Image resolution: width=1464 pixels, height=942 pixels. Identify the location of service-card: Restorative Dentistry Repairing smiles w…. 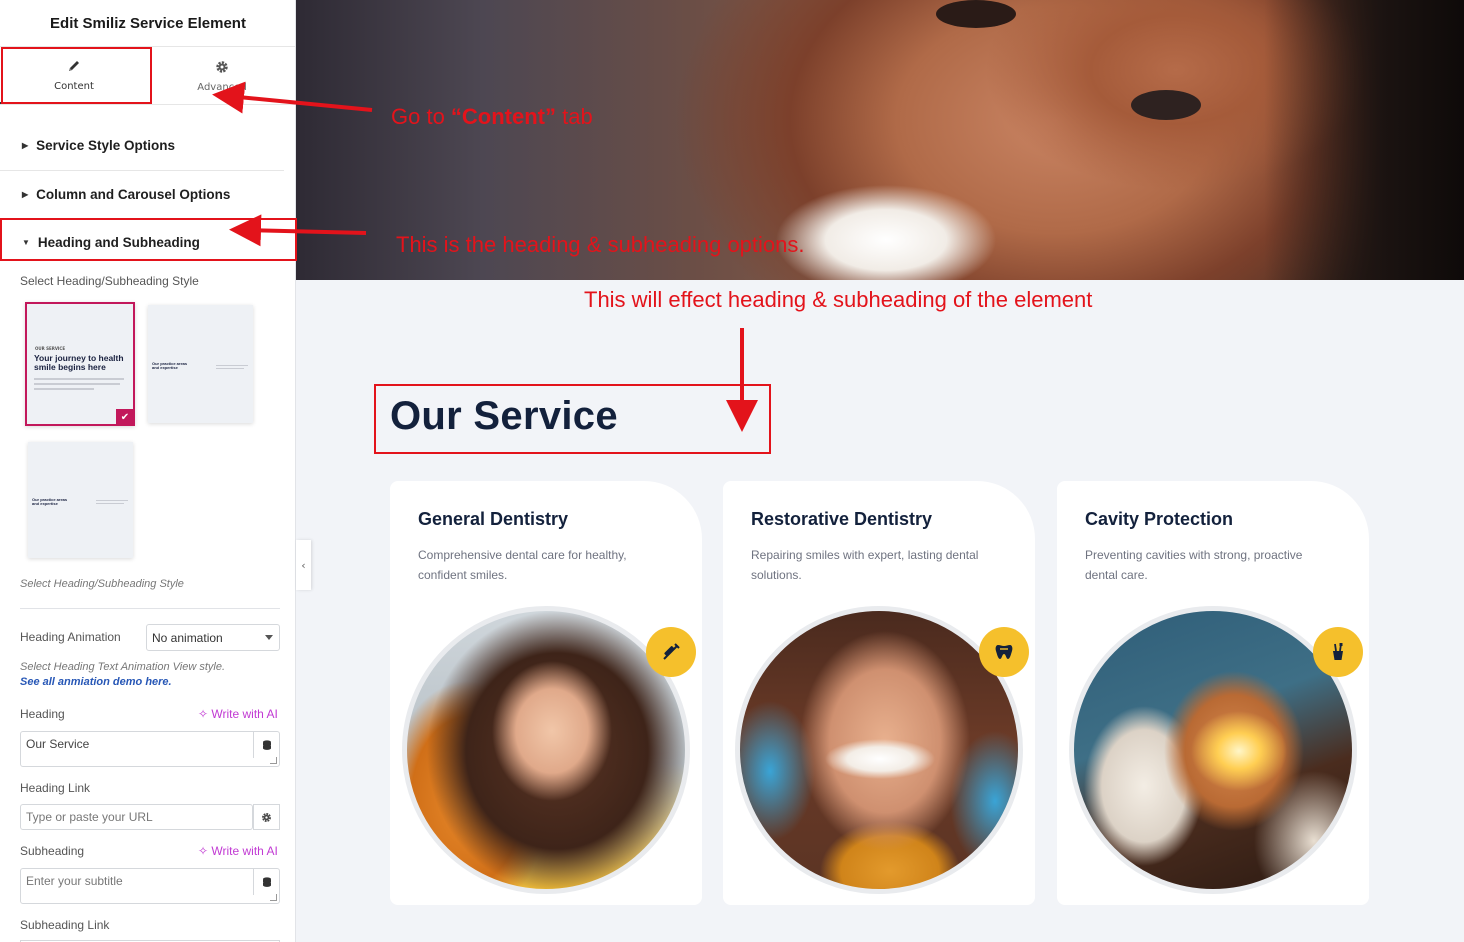
(879, 693).